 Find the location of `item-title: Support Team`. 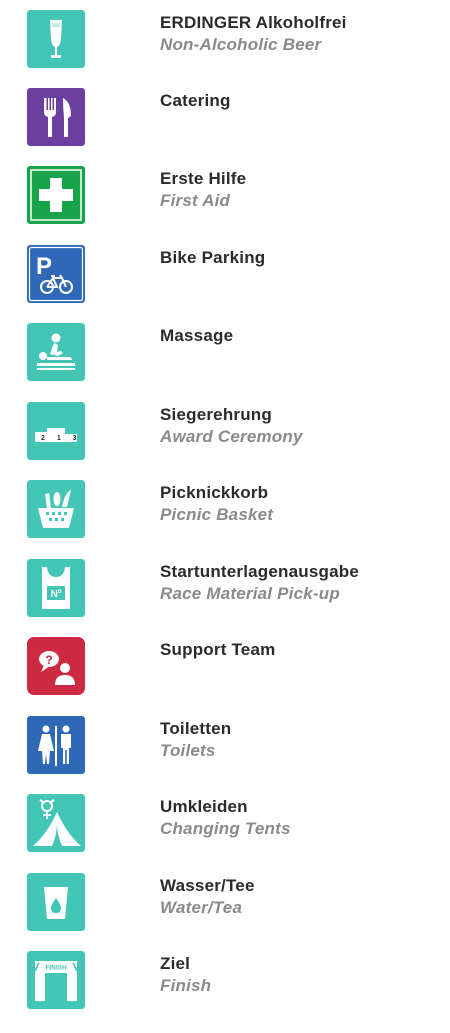

item-title: Support Team is located at coordinates (218, 649).